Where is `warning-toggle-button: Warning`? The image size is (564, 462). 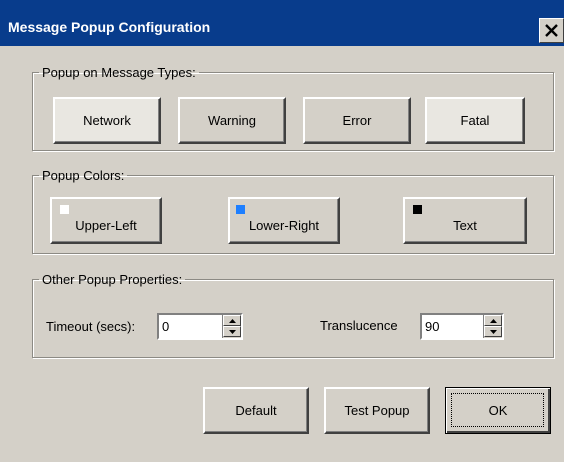 warning-toggle-button: Warning is located at coordinates (232, 120).